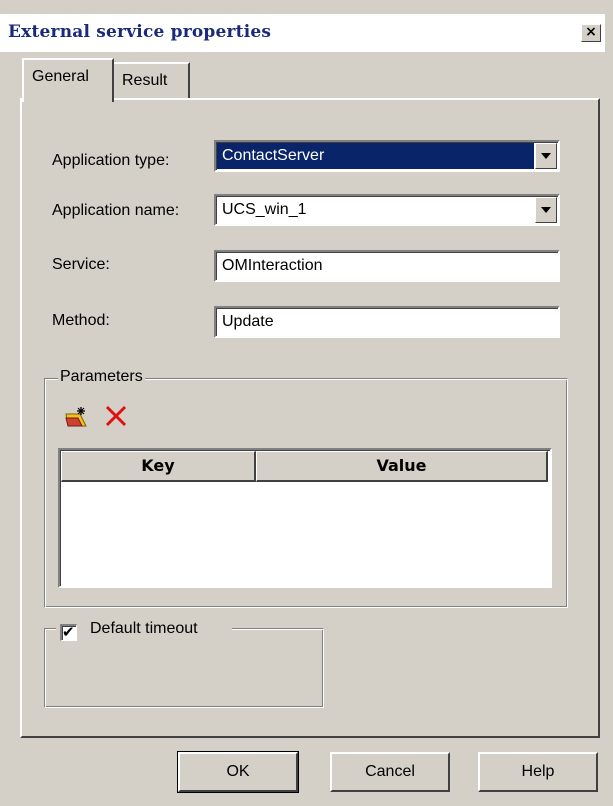  I want to click on application-name-value: UCS_win_1, so click(264, 209).